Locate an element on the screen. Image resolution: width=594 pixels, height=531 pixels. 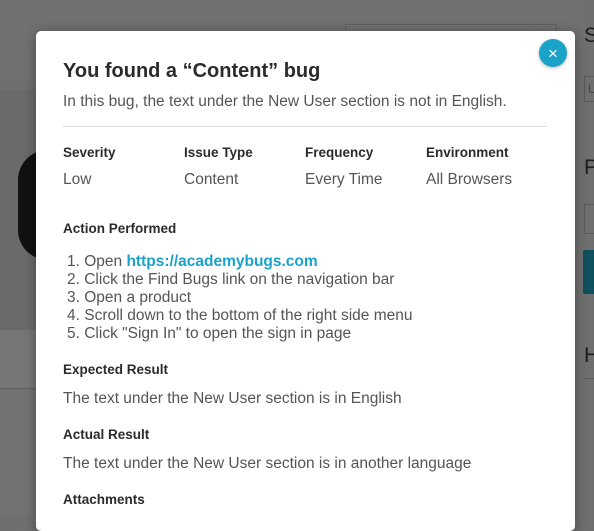
list-item: 1. Open https://academybugs.com is located at coordinates (240, 262).